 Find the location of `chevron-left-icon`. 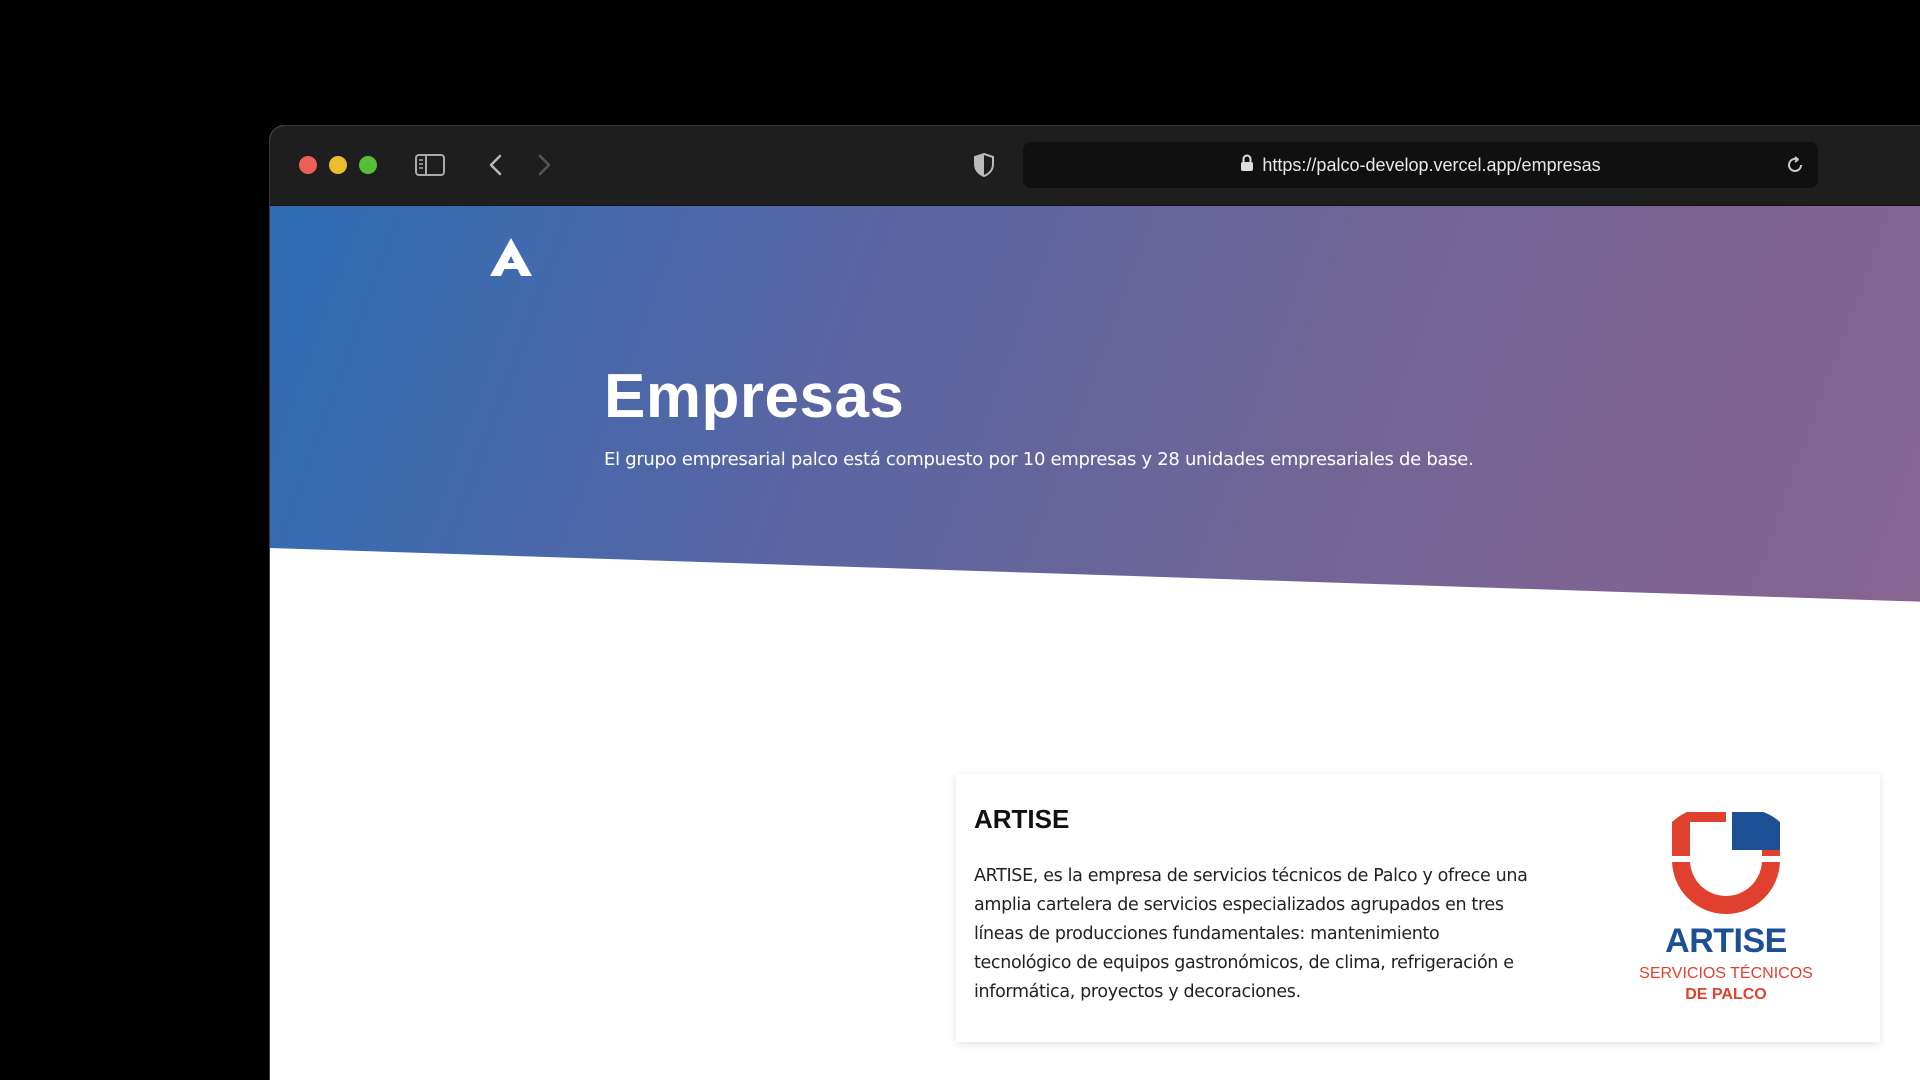

chevron-left-icon is located at coordinates (496, 165).